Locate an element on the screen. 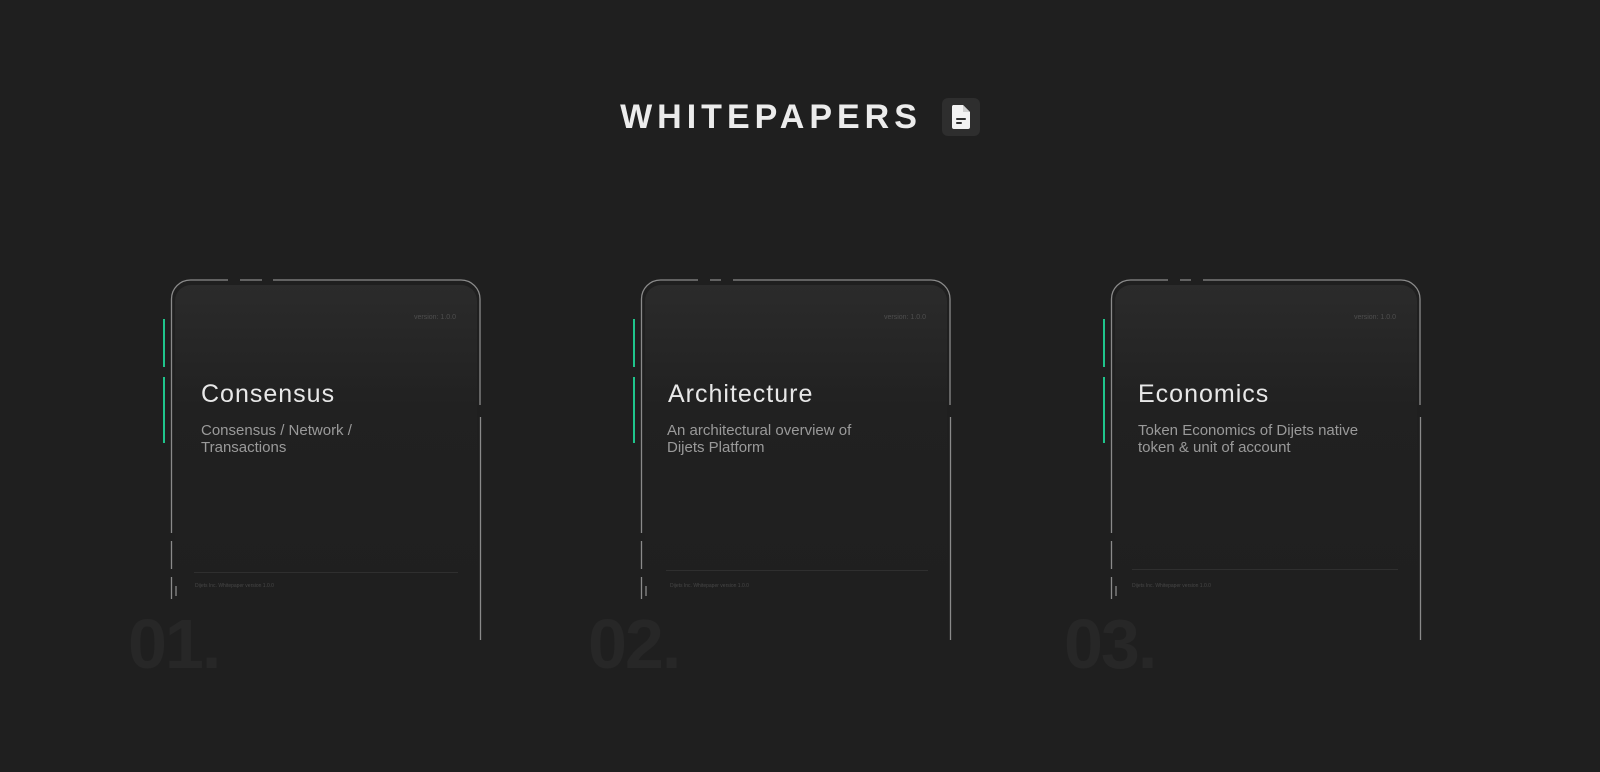 The image size is (1600, 772). card-number: 03. is located at coordinates (1110, 644).